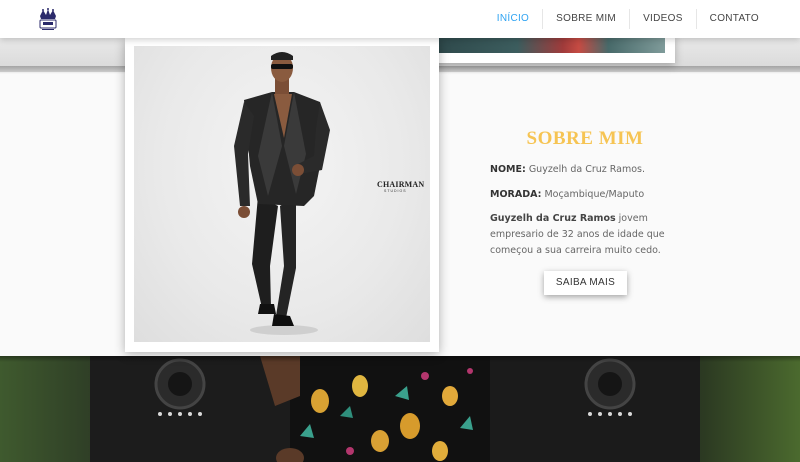 This screenshot has width=800, height=462. What do you see at coordinates (594, 194) in the screenshot?
I see `address-value: Moçambique/Maputo` at bounding box center [594, 194].